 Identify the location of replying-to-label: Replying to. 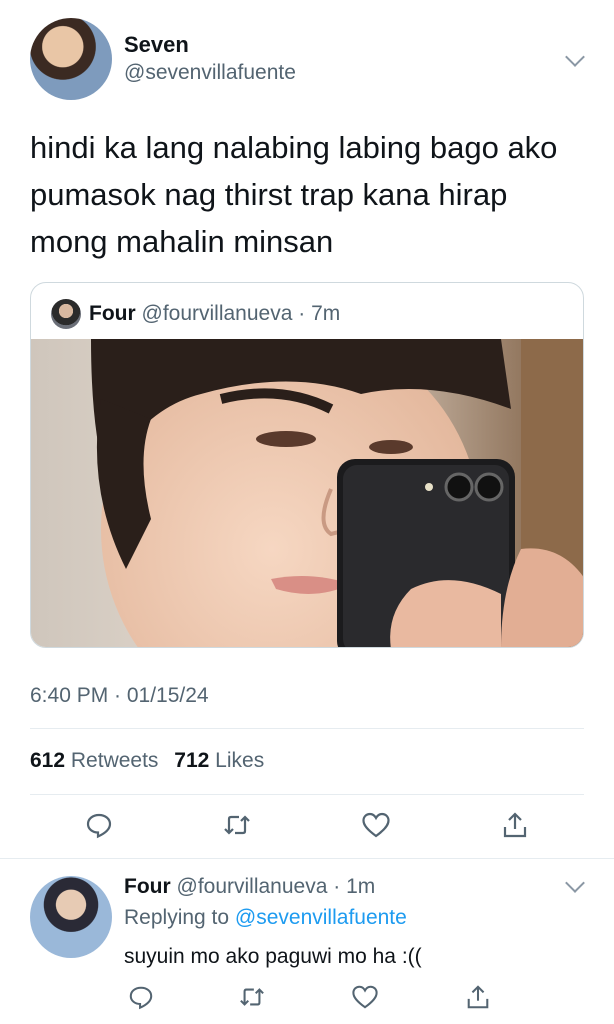
(177, 917).